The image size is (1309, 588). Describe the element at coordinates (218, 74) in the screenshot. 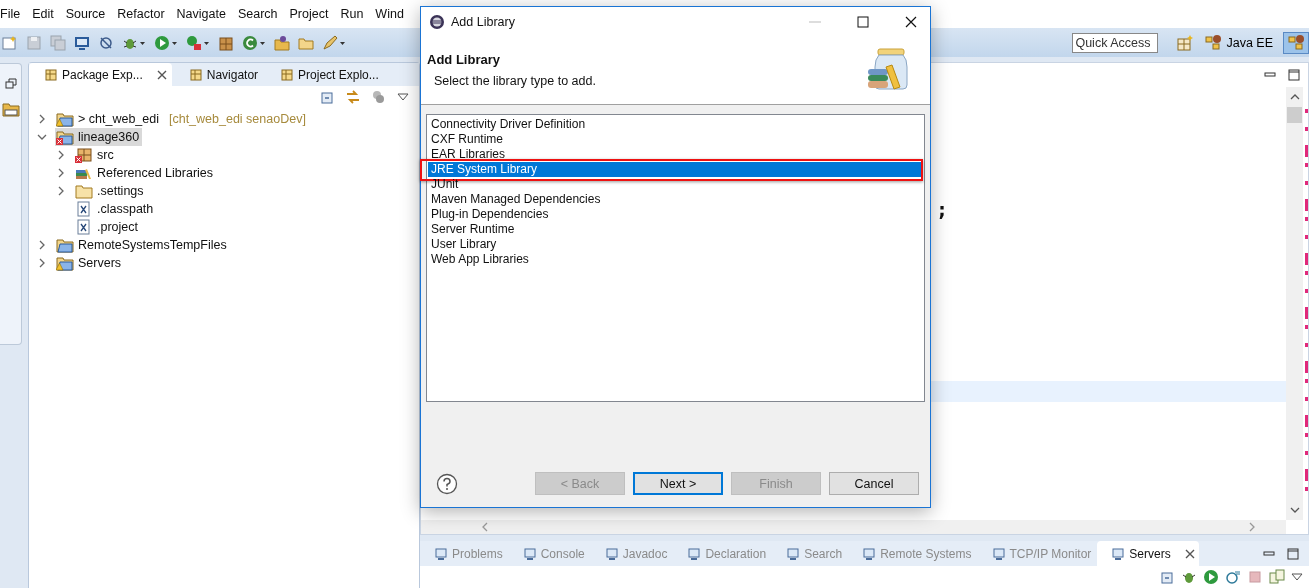

I see `view-tab: Navigator` at that location.